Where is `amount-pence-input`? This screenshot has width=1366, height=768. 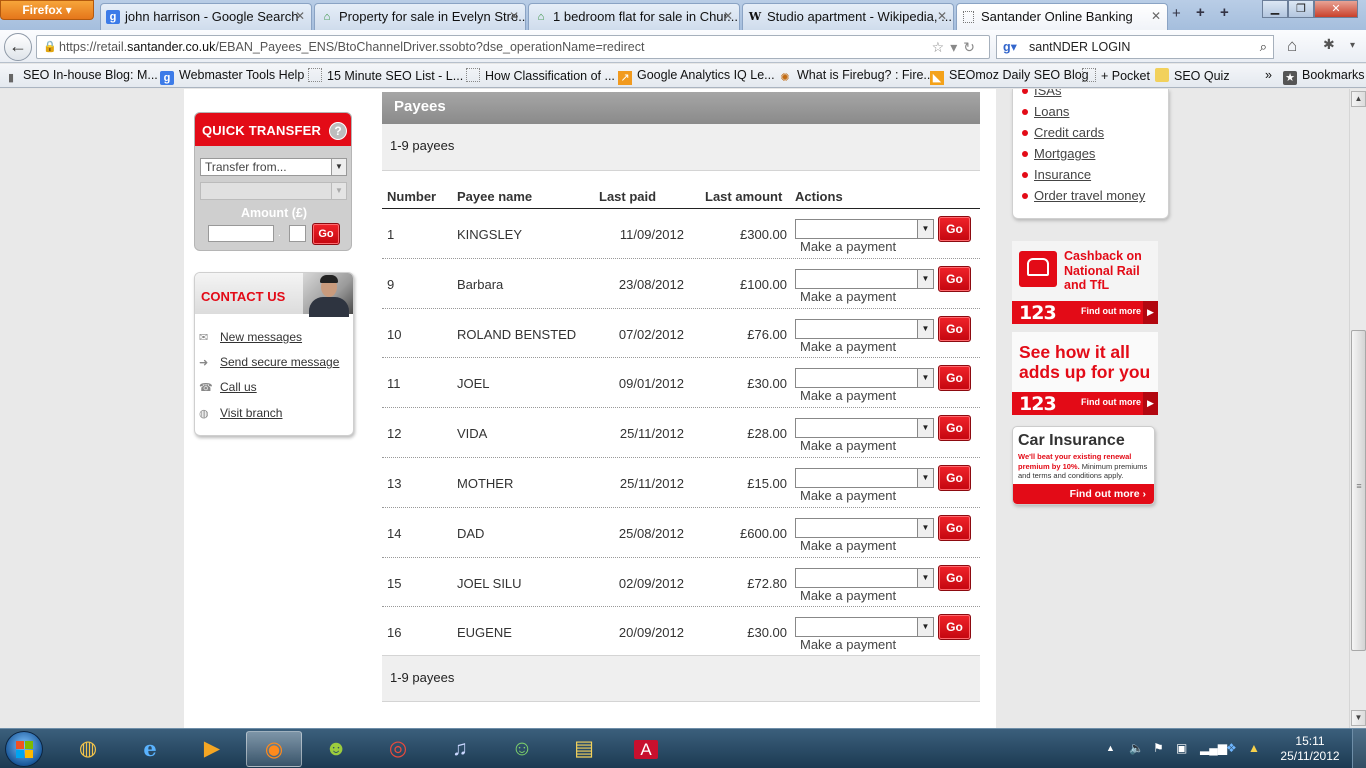 amount-pence-input is located at coordinates (297, 233).